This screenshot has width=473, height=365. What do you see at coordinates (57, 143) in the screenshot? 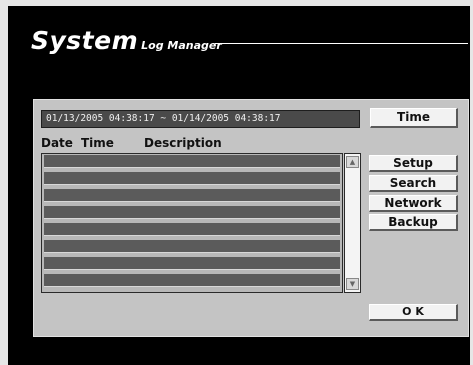
I see `column-header-date: Date` at bounding box center [57, 143].